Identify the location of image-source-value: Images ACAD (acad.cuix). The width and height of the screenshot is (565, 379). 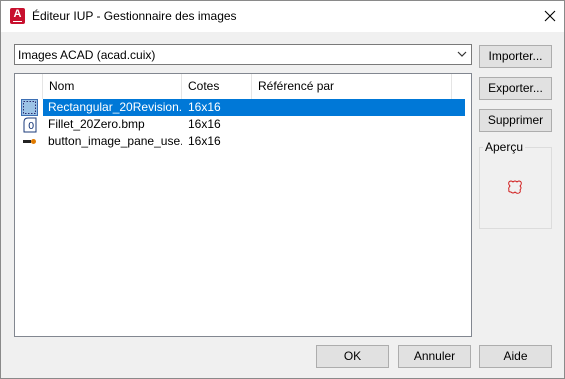
(87, 55).